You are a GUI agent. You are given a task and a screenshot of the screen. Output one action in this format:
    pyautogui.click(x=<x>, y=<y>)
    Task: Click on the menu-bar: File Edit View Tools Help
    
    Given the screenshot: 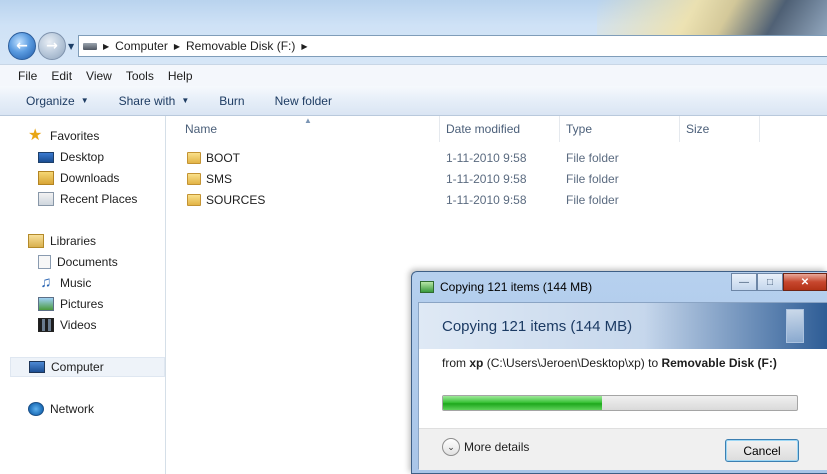 What is the action you would take?
    pyautogui.click(x=413, y=75)
    